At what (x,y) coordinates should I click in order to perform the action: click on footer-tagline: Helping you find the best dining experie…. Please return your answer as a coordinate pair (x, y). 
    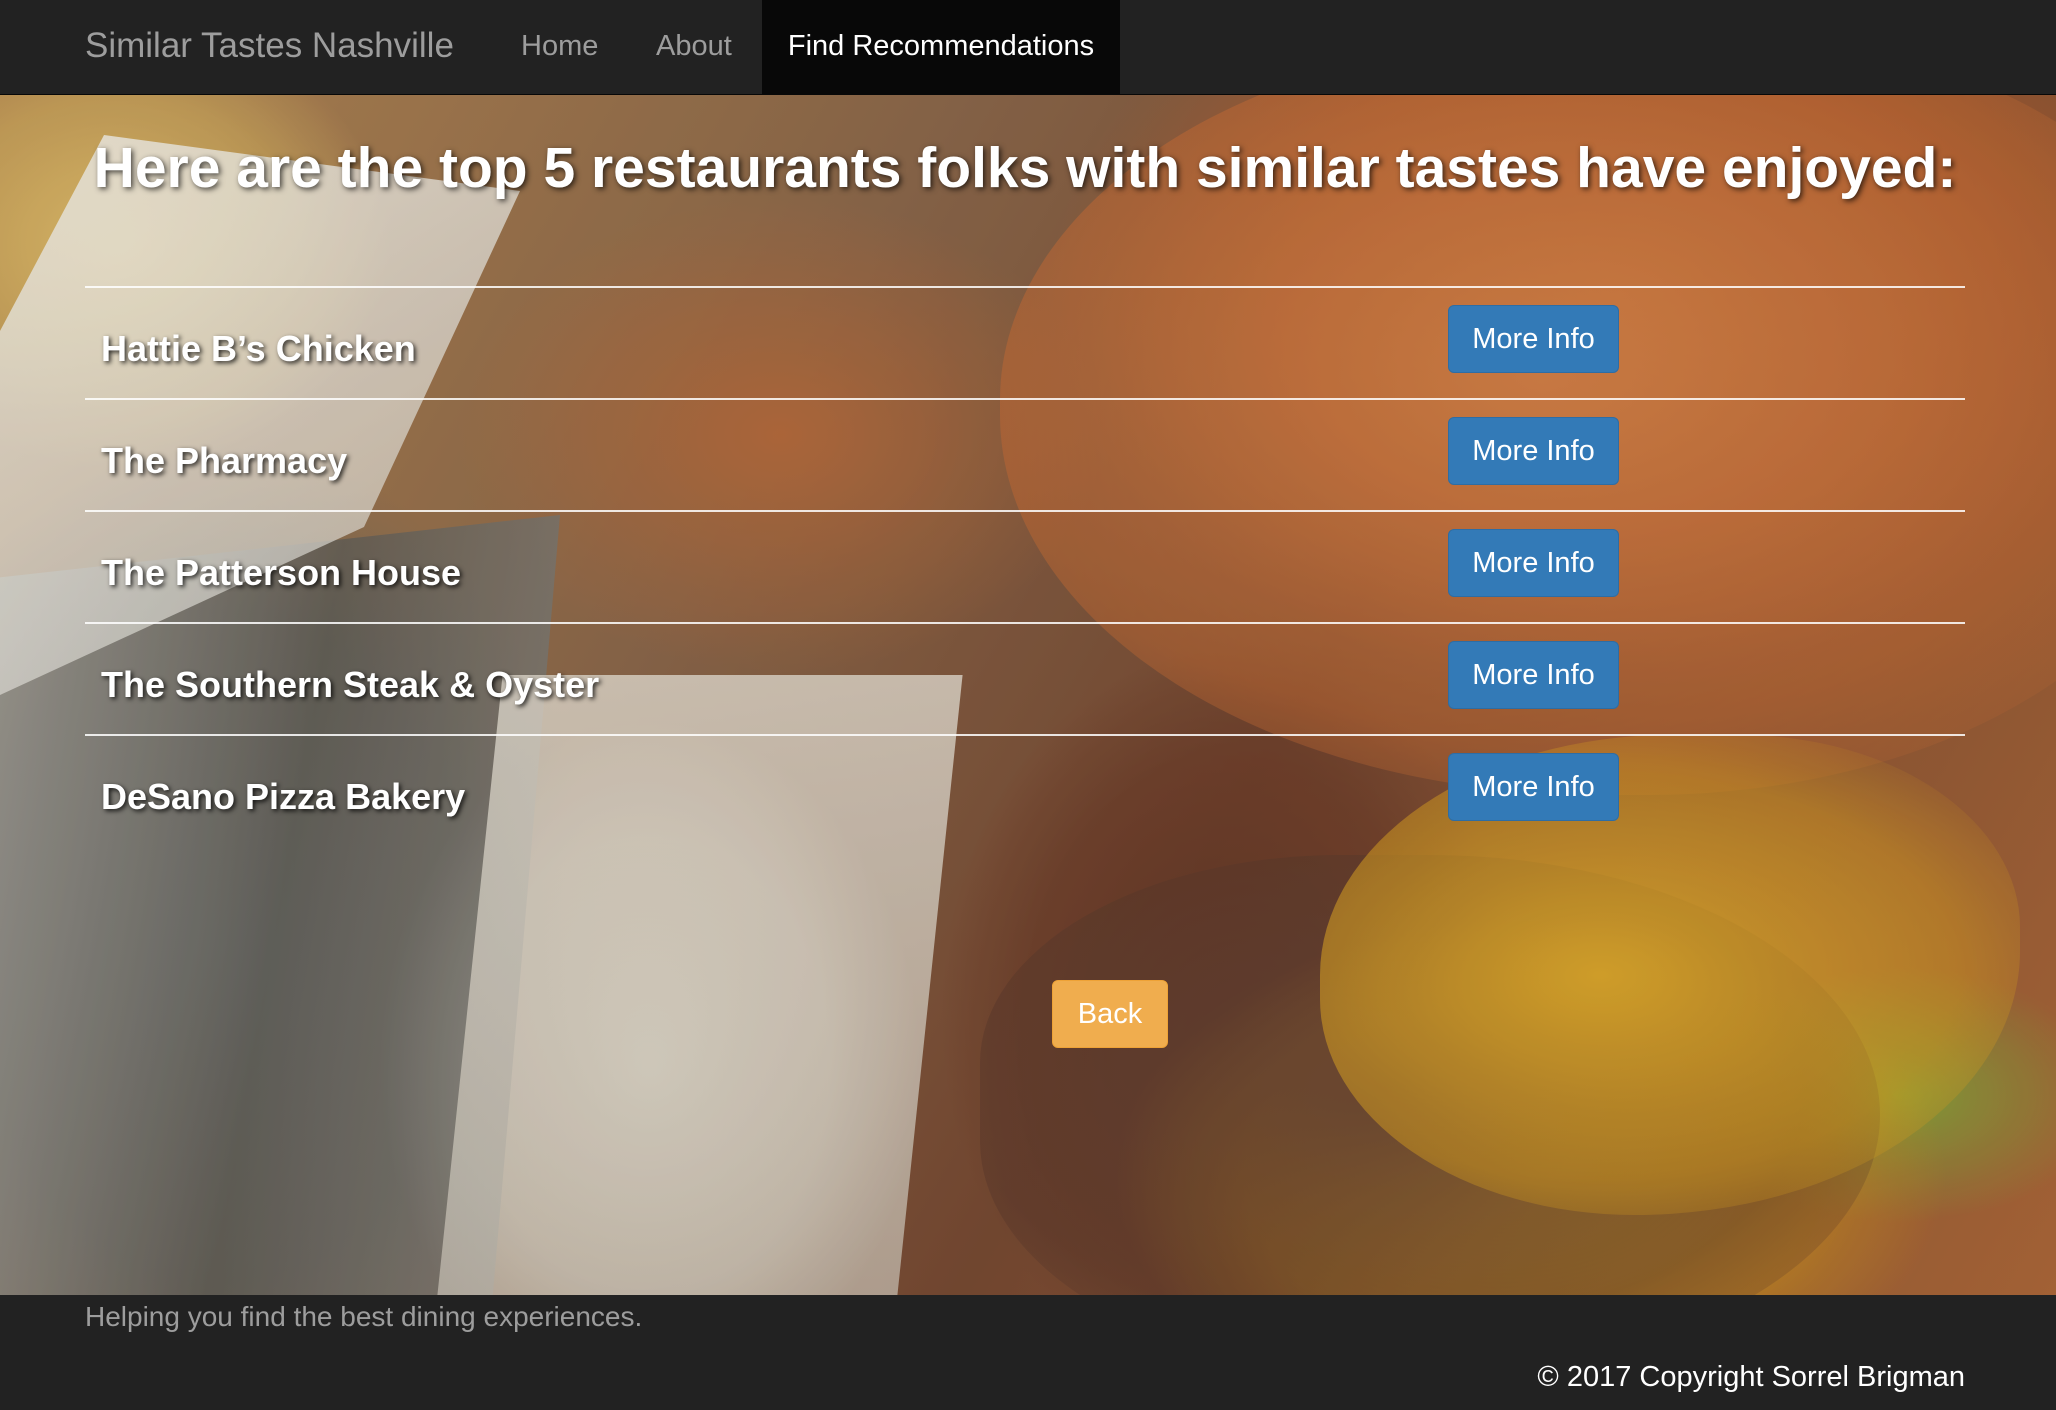
    Looking at the image, I should click on (364, 1316).